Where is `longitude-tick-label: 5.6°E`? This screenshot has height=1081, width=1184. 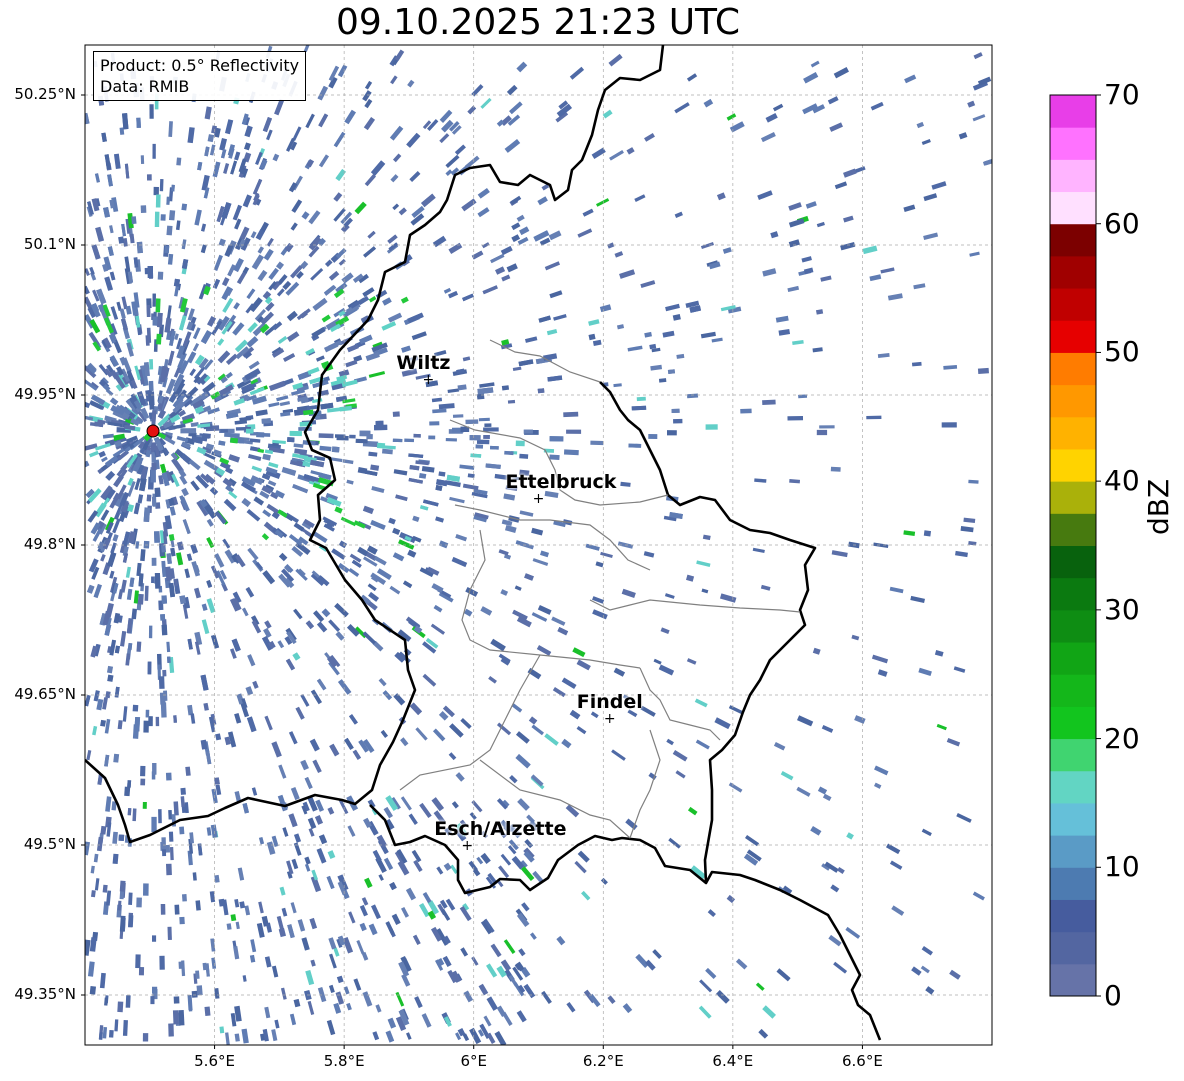
longitude-tick-label: 5.6°E is located at coordinates (214, 1061).